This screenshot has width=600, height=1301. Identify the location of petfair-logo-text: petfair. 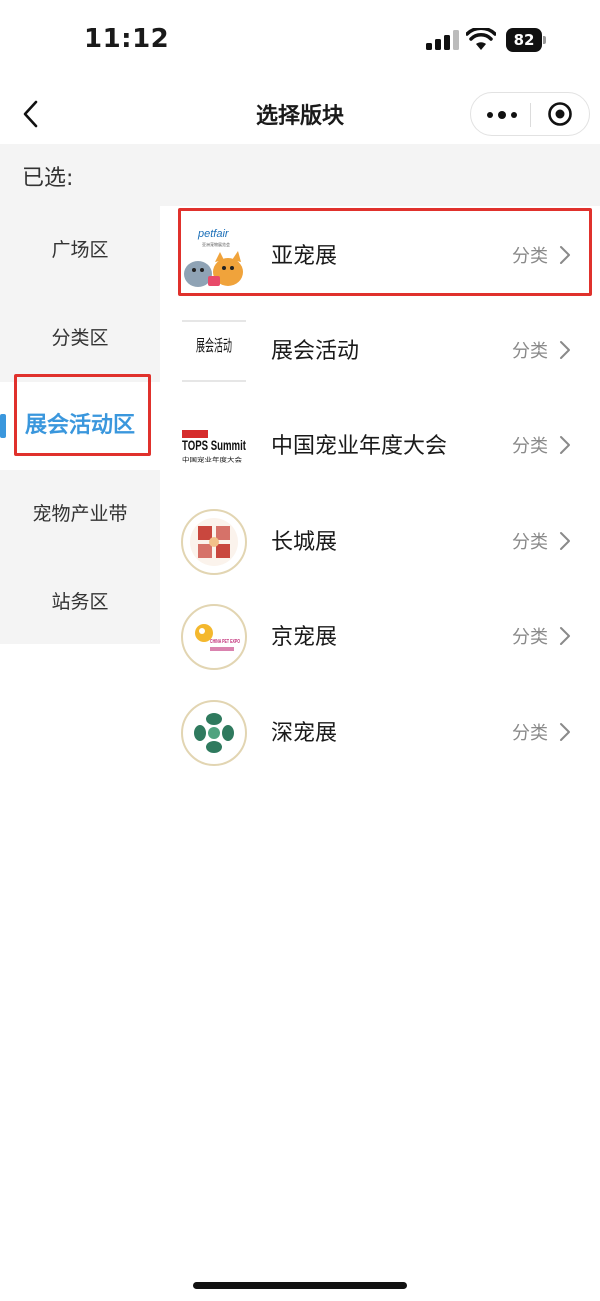
(213, 234).